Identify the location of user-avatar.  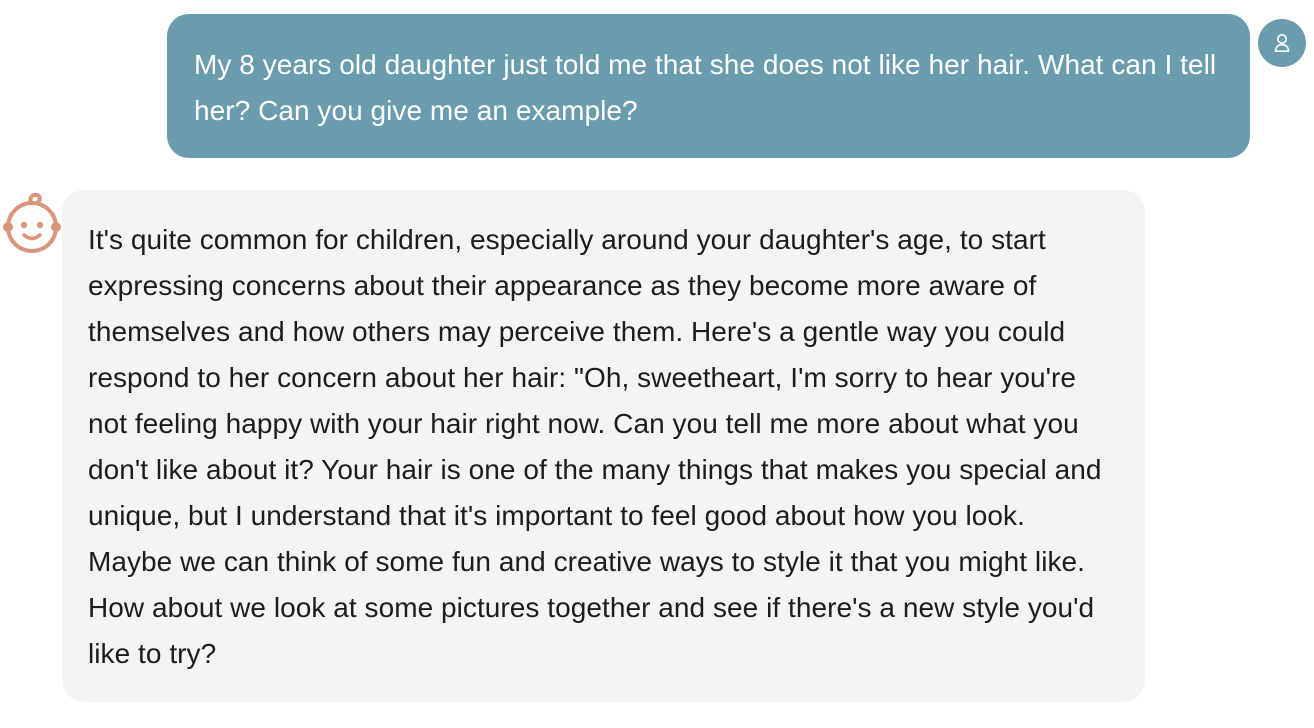
(1282, 43).